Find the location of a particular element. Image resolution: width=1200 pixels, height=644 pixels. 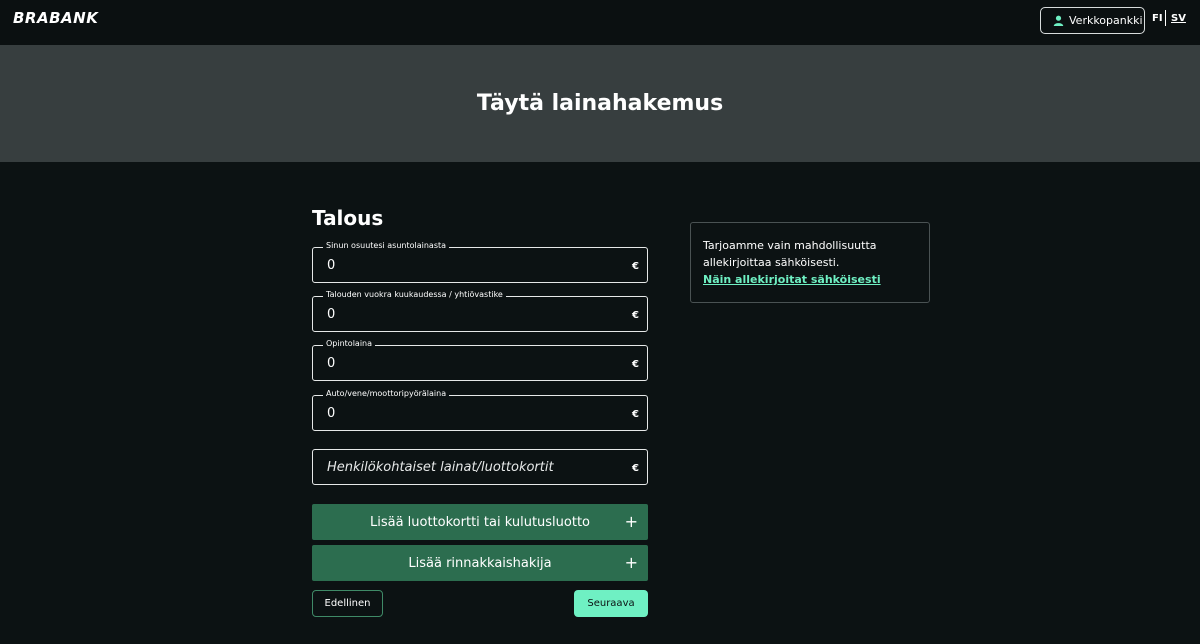

user-icon is located at coordinates (1058, 20).